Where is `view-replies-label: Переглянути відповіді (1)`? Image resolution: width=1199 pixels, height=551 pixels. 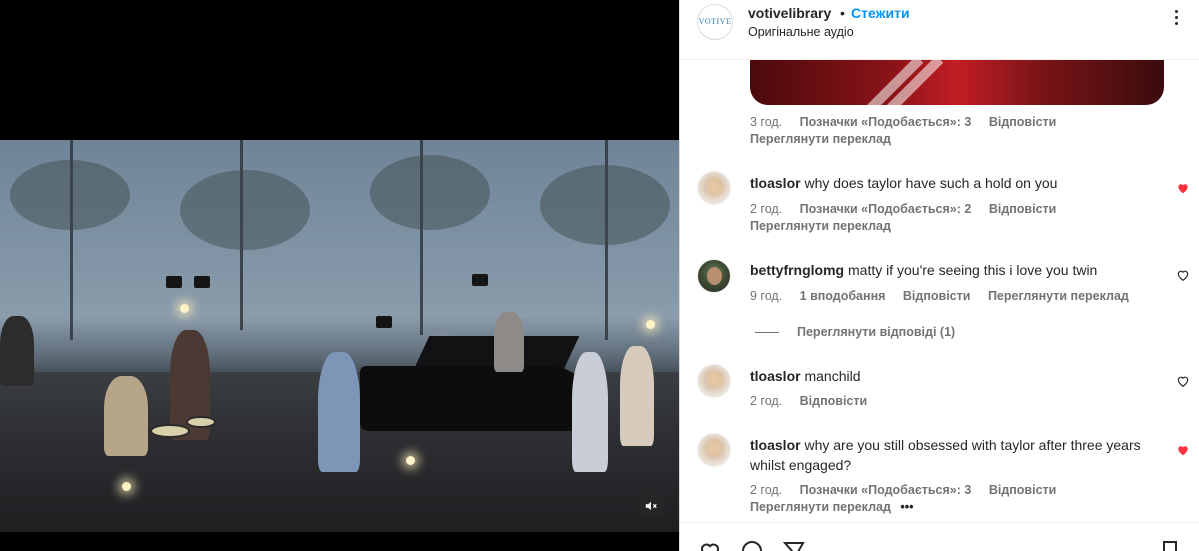 view-replies-label: Переглянути відповіді (1) is located at coordinates (876, 332).